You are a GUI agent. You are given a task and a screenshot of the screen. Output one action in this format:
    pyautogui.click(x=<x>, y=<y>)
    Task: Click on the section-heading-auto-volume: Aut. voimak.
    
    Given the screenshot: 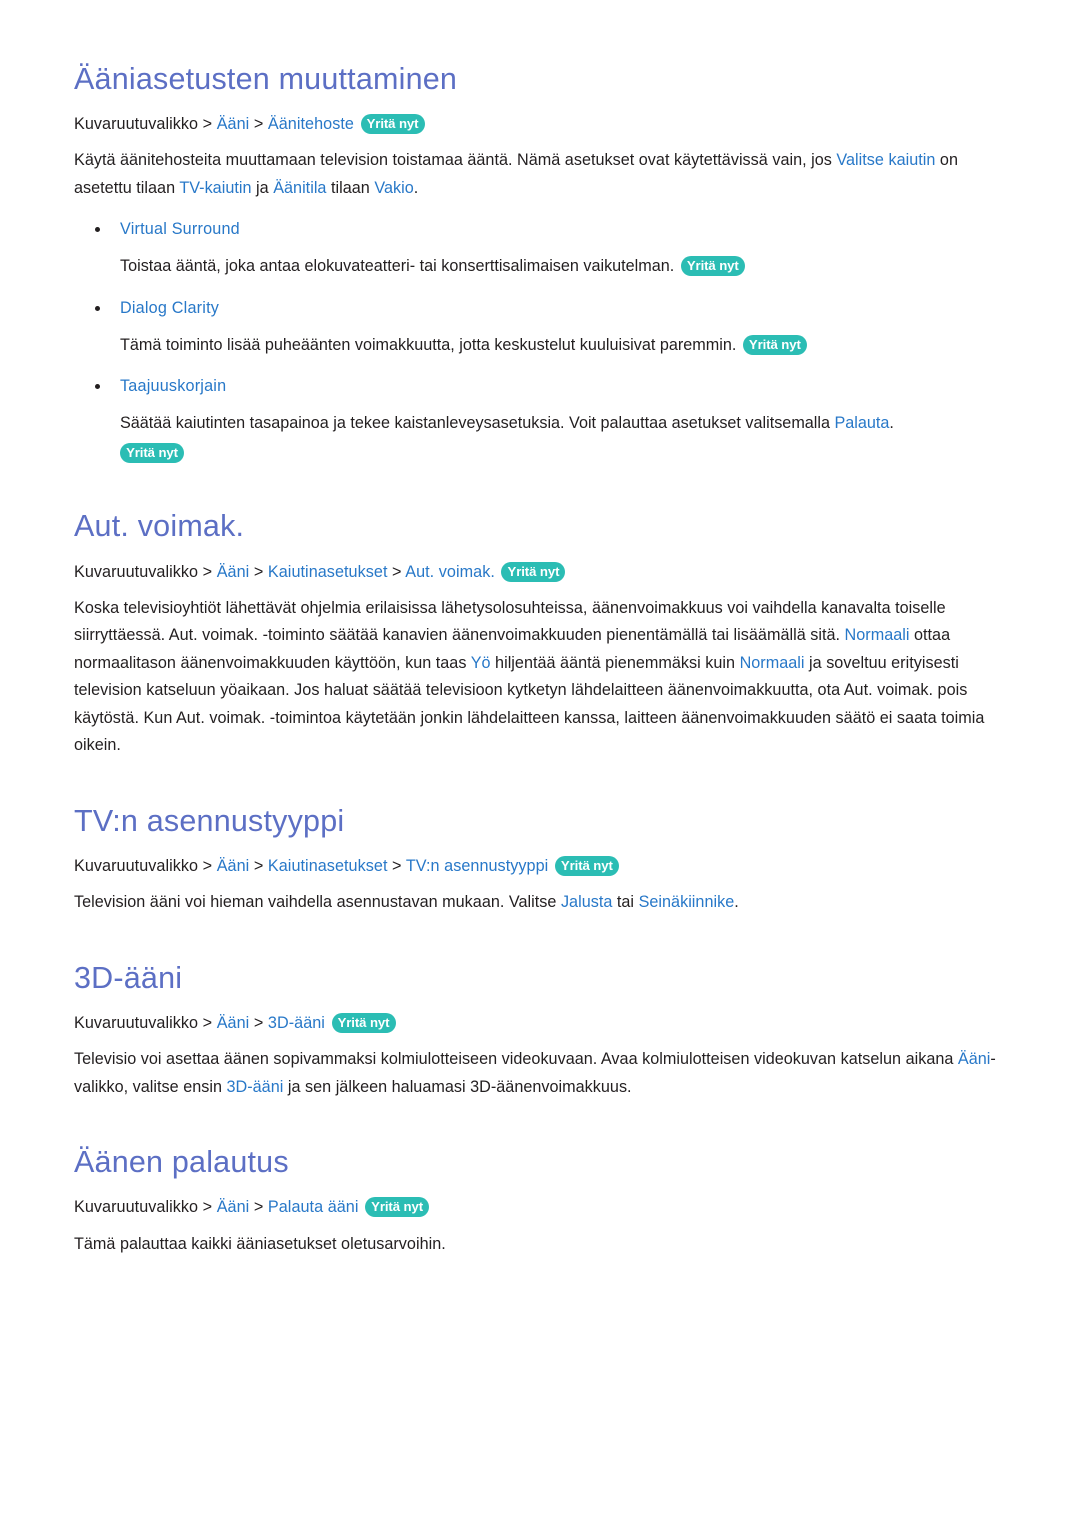 What is the action you would take?
    pyautogui.click(x=159, y=526)
    